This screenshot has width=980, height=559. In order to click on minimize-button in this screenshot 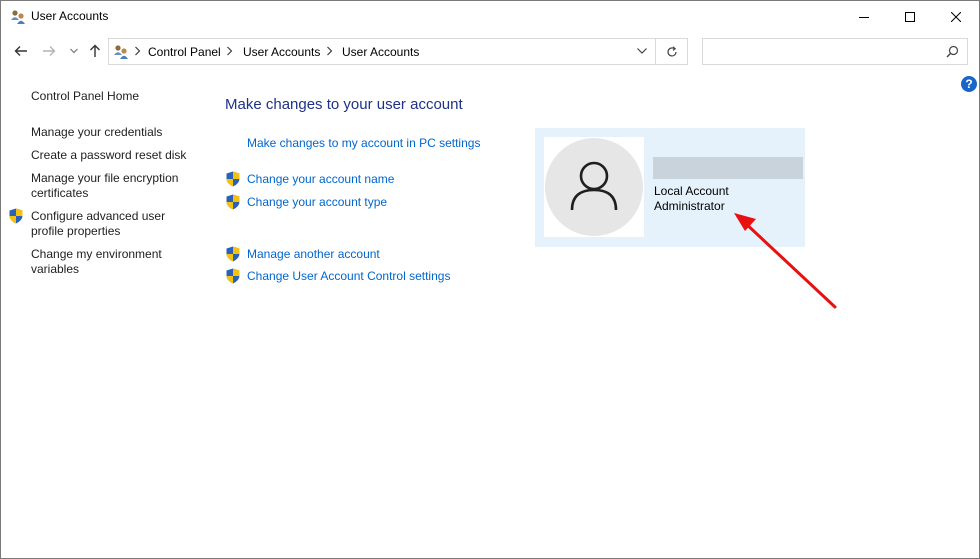, I will do `click(864, 16)`.